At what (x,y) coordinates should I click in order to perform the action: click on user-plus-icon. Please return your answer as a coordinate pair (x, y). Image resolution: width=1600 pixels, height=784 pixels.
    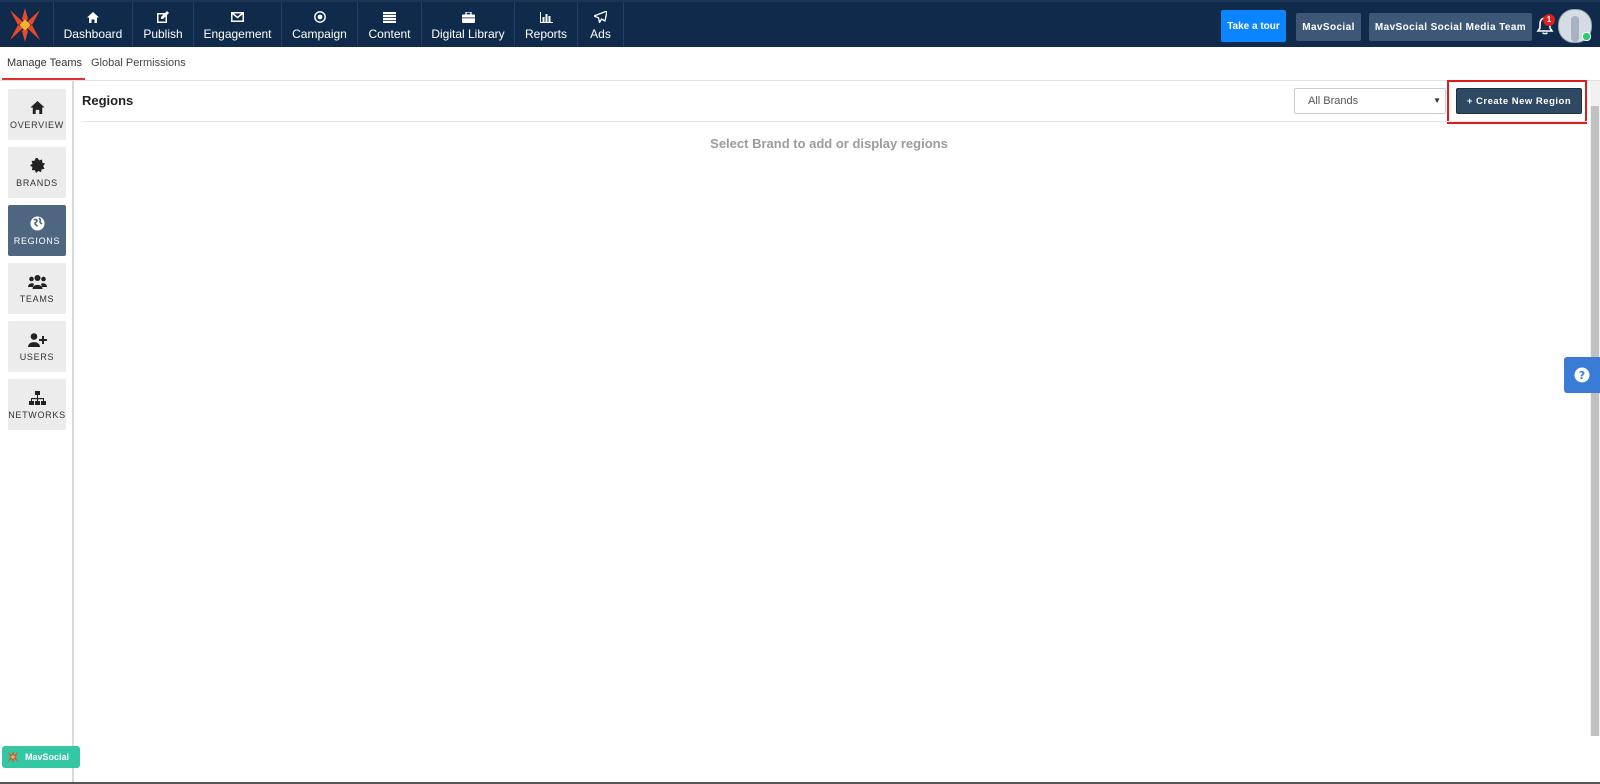
    Looking at the image, I should click on (37, 340).